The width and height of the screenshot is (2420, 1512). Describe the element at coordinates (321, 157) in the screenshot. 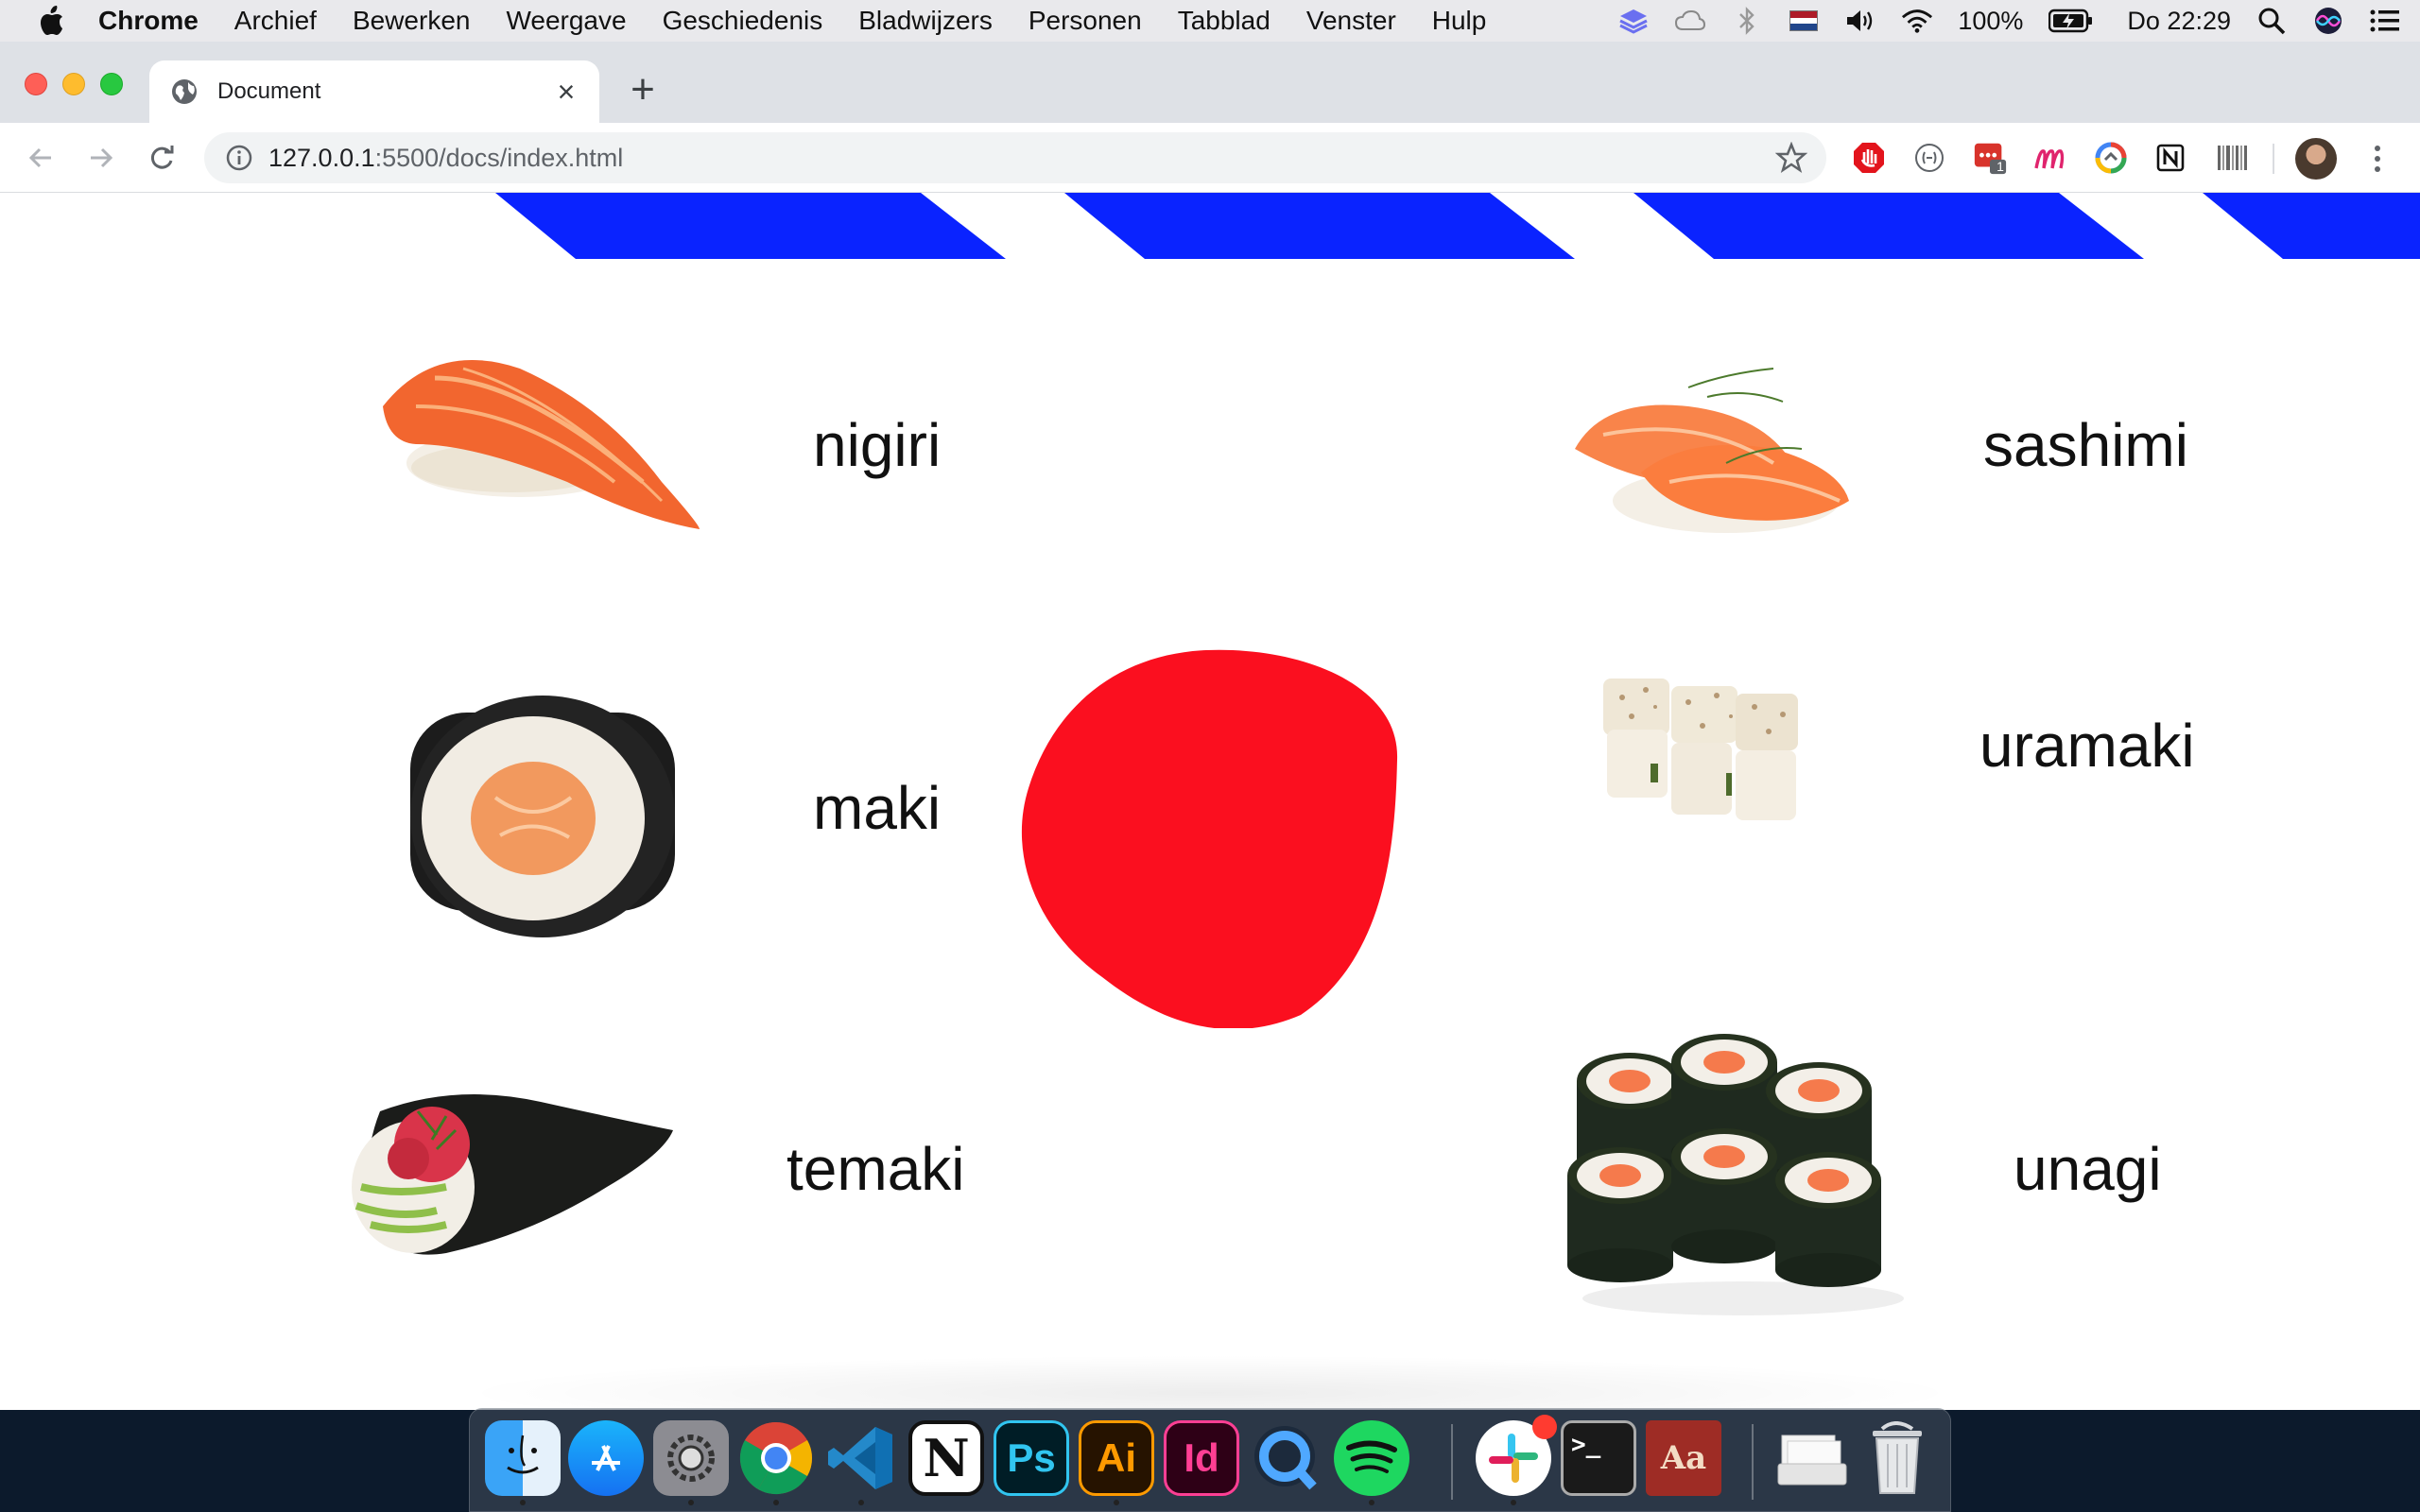

I see `url-host: 127.0.0.1` at that location.